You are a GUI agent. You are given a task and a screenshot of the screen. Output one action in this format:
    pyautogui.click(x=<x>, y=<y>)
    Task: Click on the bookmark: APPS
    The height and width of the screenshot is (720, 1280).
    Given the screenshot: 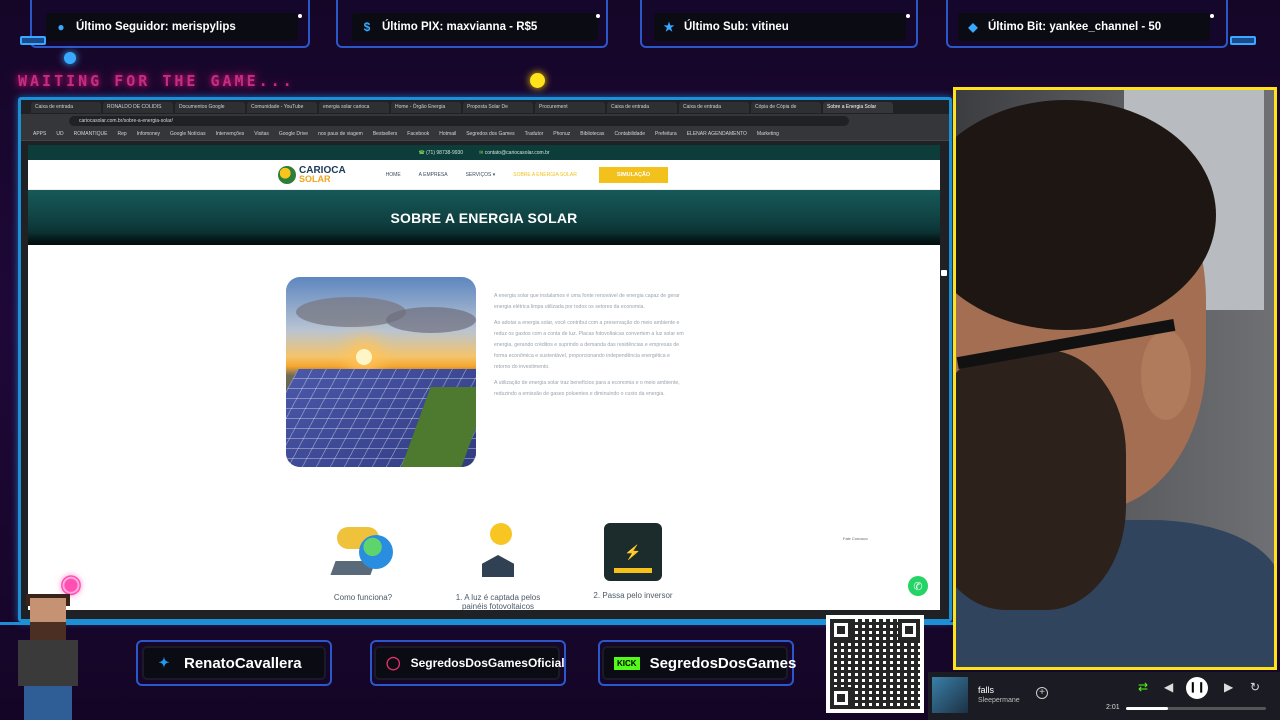 What is the action you would take?
    pyautogui.click(x=39, y=134)
    